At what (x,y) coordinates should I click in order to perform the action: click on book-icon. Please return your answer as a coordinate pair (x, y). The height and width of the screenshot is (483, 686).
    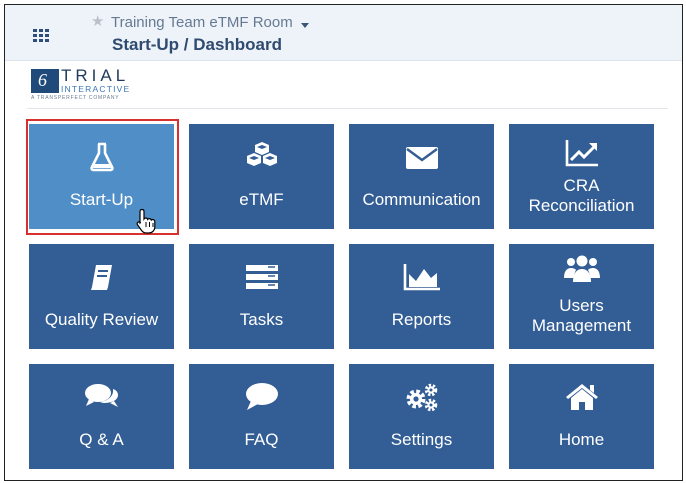
    Looking at the image, I should click on (101, 278).